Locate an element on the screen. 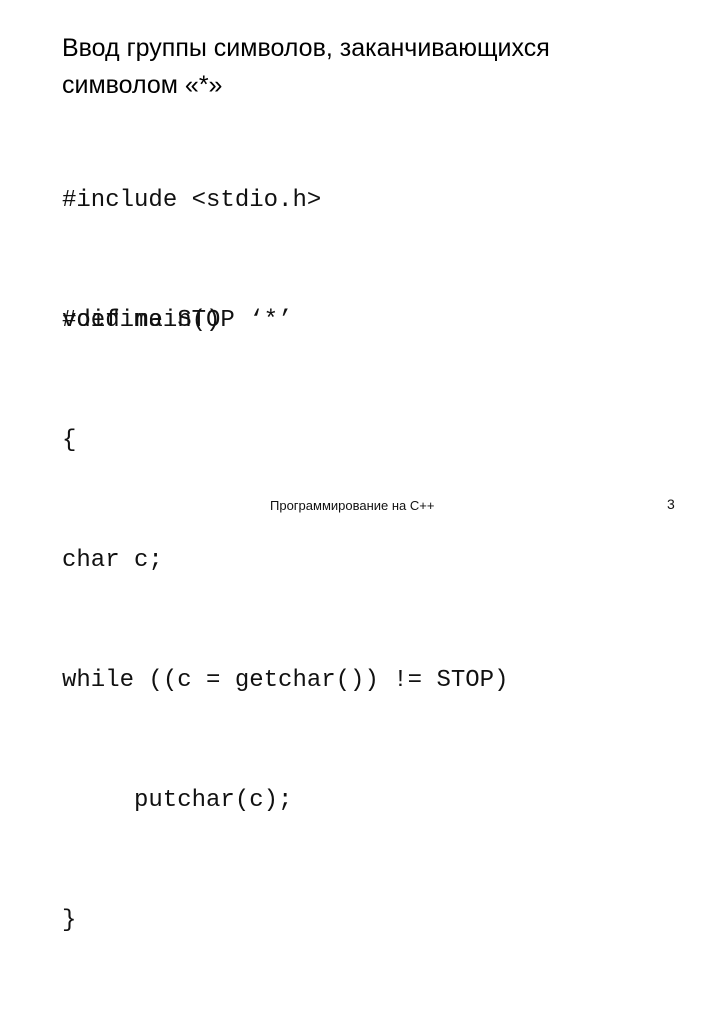  code-line: void main() is located at coordinates (141, 320).